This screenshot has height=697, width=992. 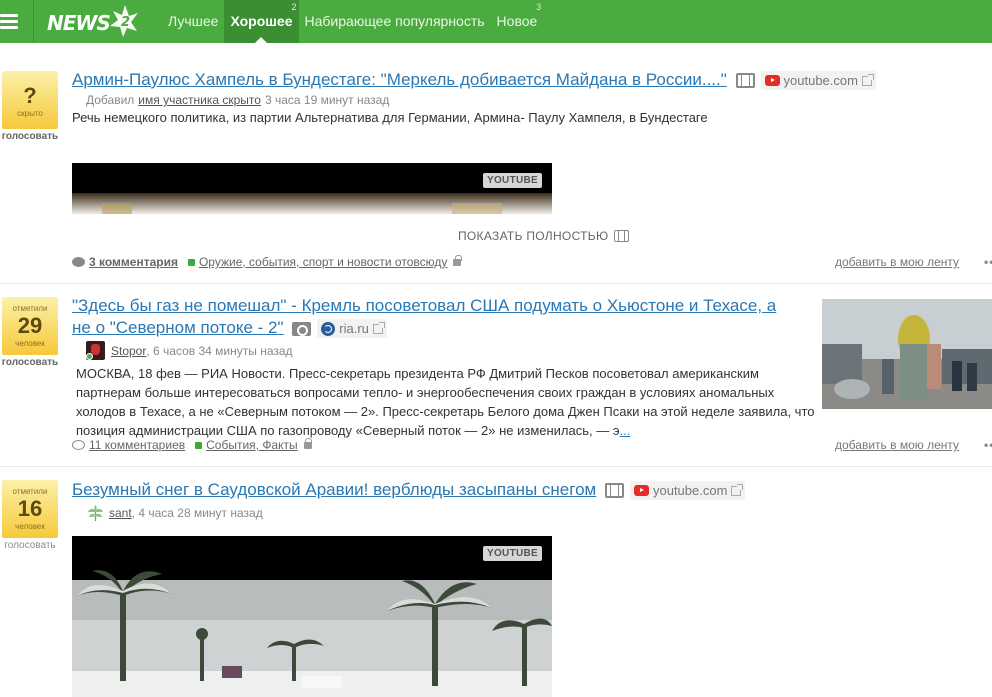 I want to click on comments-link: 3 комментария, so click(x=133, y=262).